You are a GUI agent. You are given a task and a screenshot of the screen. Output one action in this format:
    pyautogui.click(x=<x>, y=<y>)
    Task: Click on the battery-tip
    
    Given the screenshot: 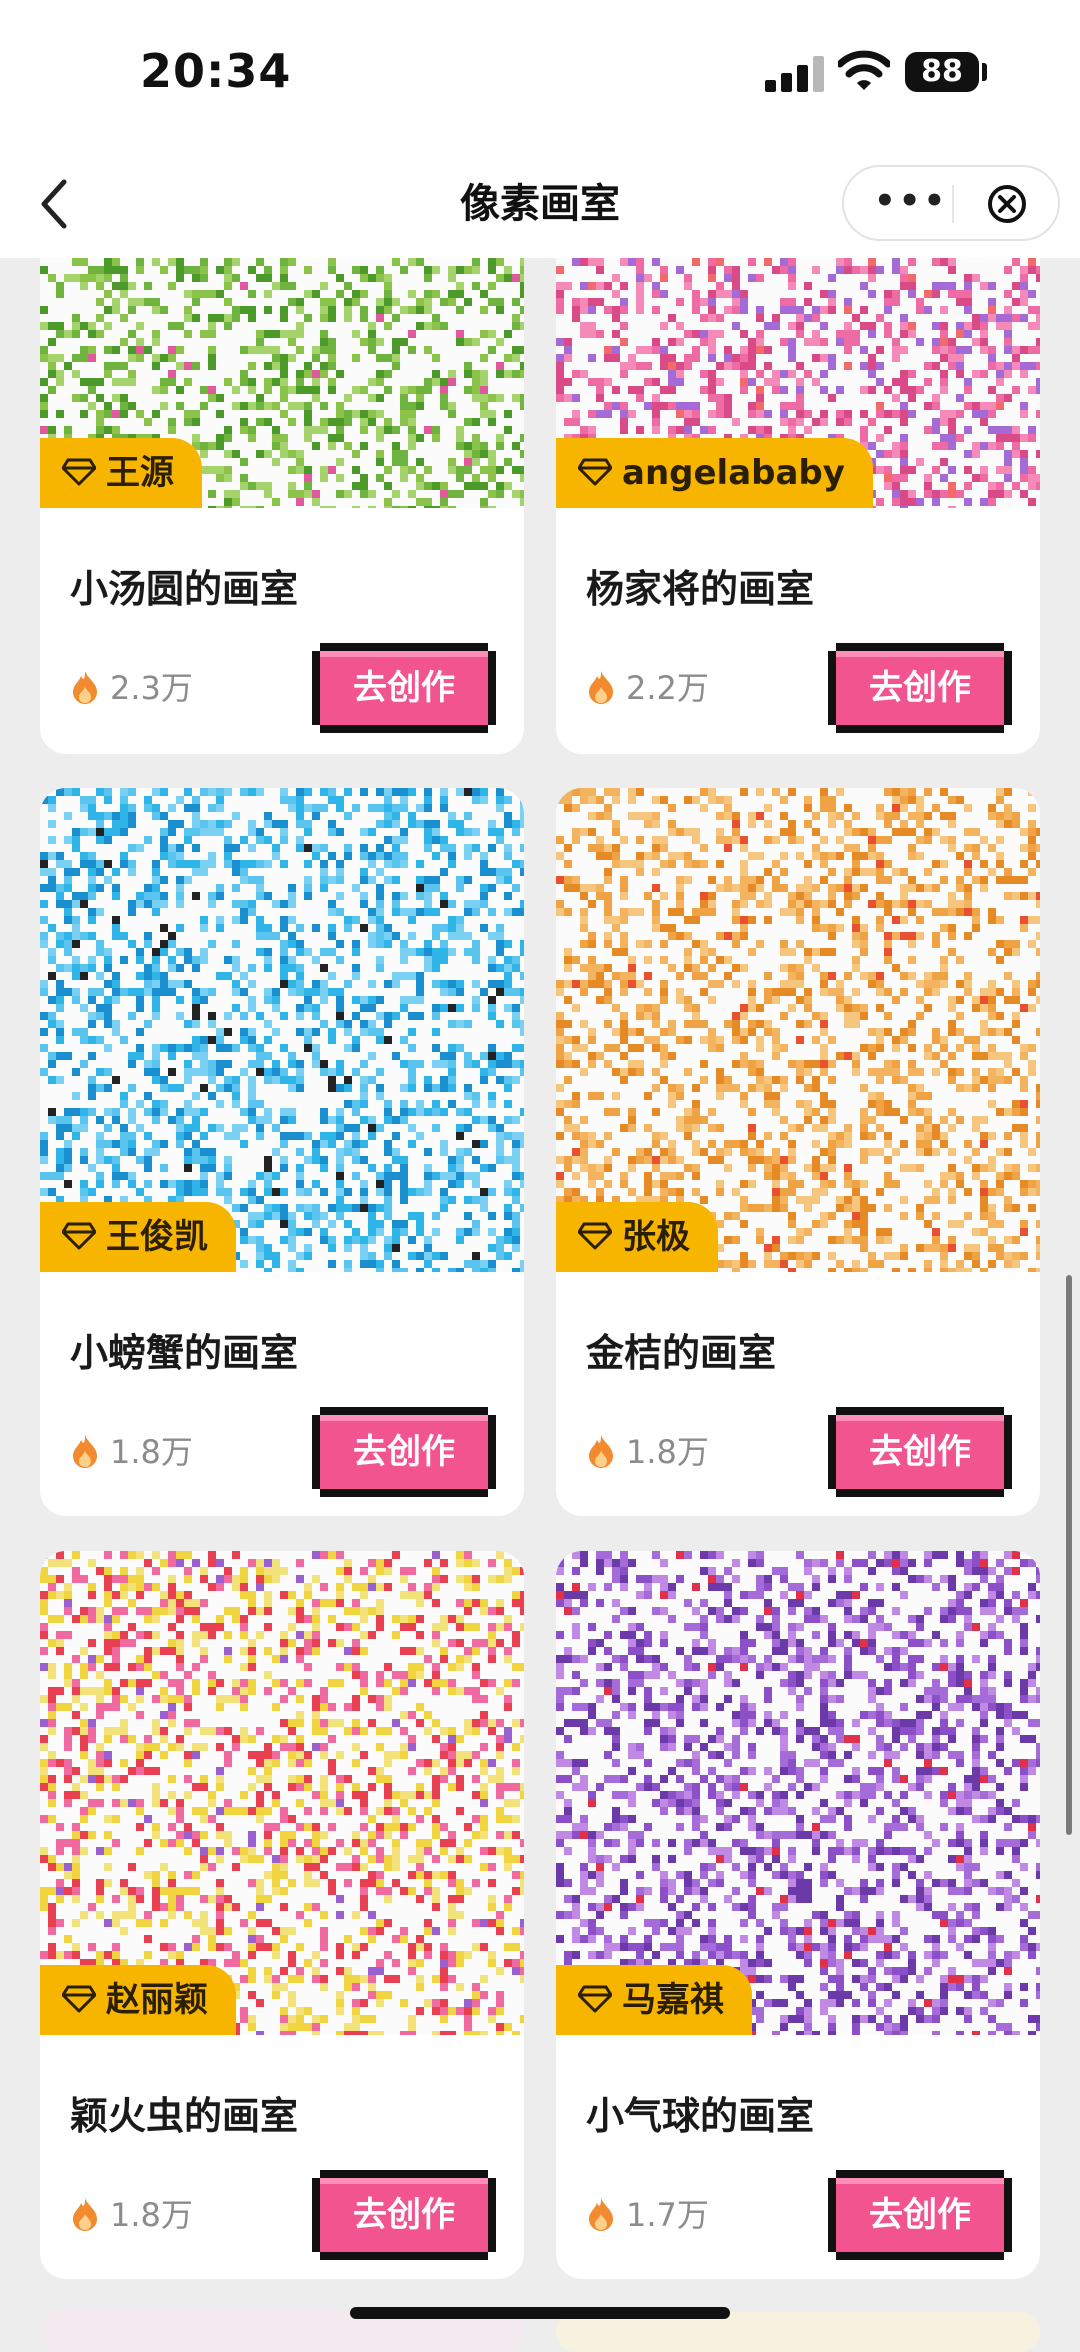 What is the action you would take?
    pyautogui.click(x=984, y=72)
    